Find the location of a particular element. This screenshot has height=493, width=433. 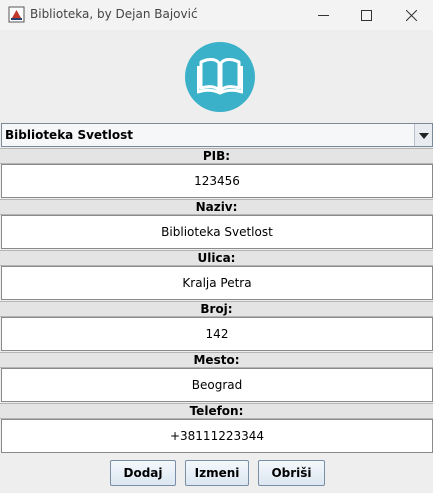

obrisi-button: Obriši is located at coordinates (291, 473).